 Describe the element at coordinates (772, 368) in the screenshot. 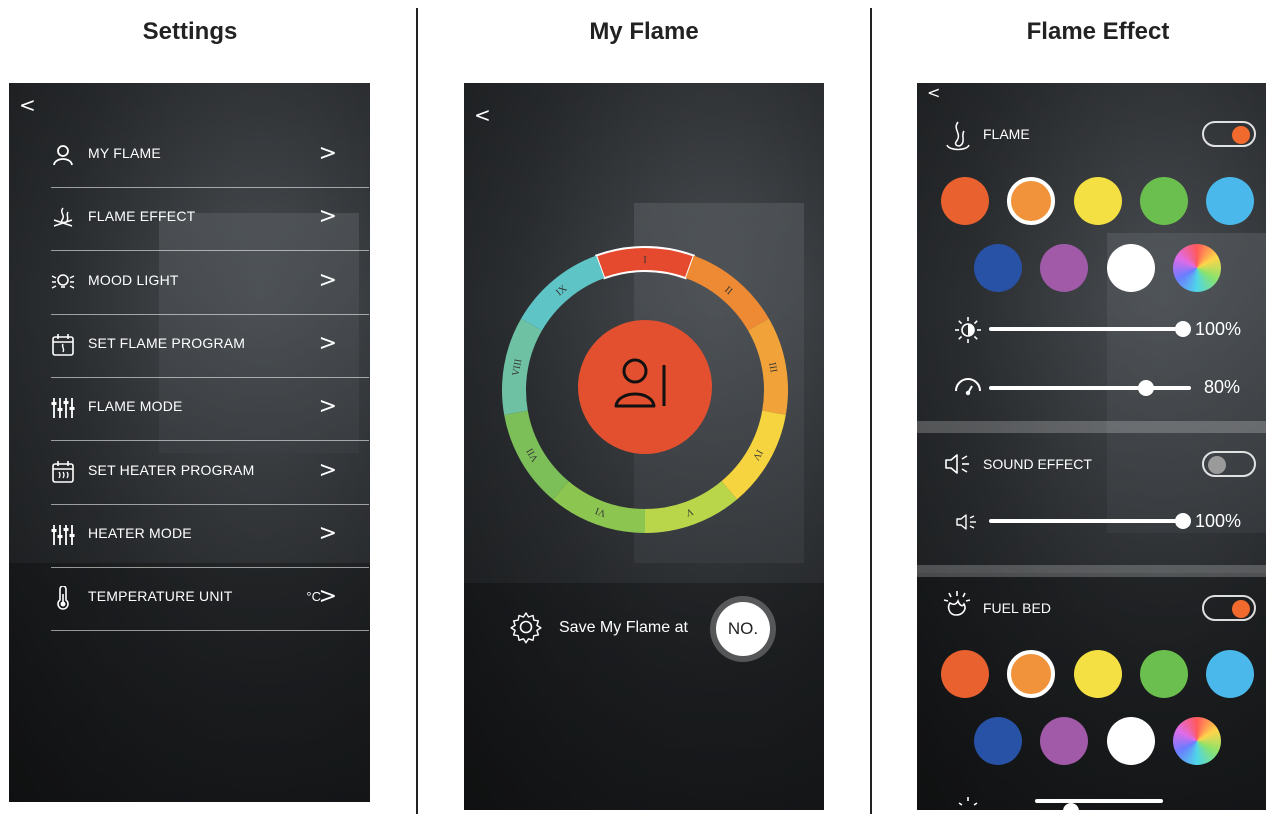

I see `preset-label-3: III` at that location.